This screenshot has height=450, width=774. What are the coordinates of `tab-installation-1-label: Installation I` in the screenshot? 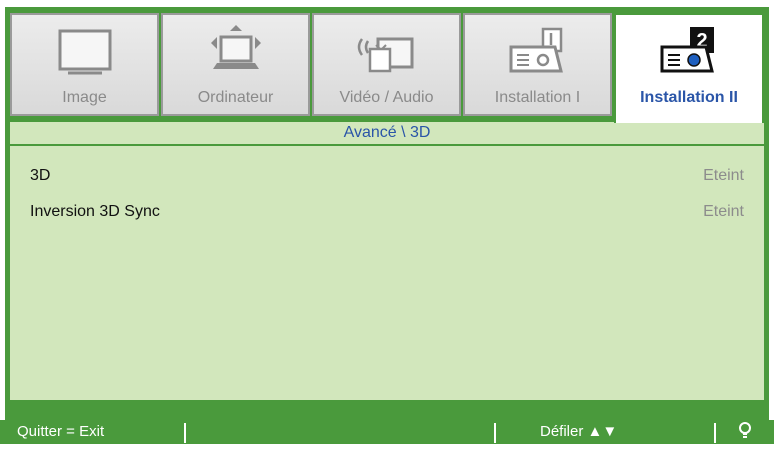 It's located at (537, 97).